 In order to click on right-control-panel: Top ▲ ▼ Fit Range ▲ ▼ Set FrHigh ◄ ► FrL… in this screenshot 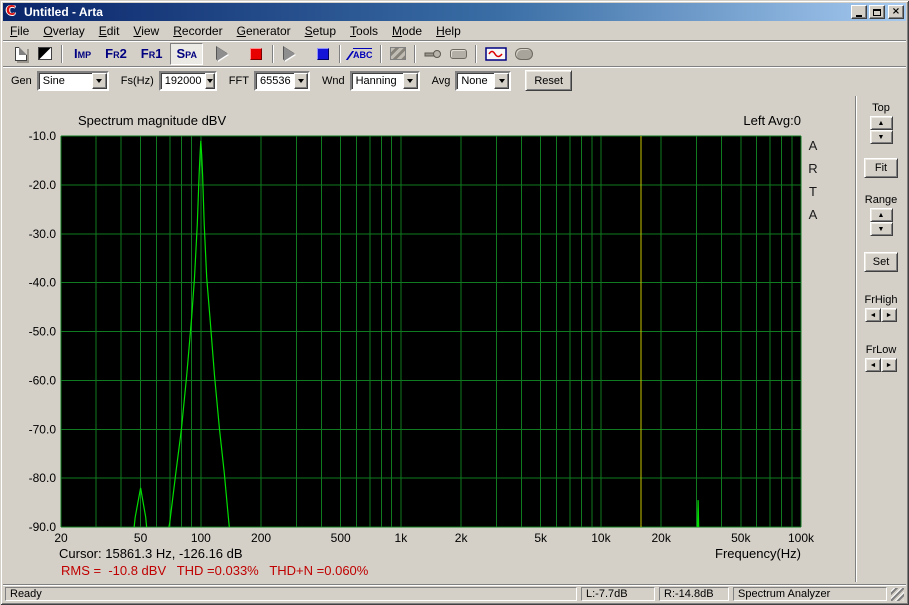, I will do `click(880, 339)`.